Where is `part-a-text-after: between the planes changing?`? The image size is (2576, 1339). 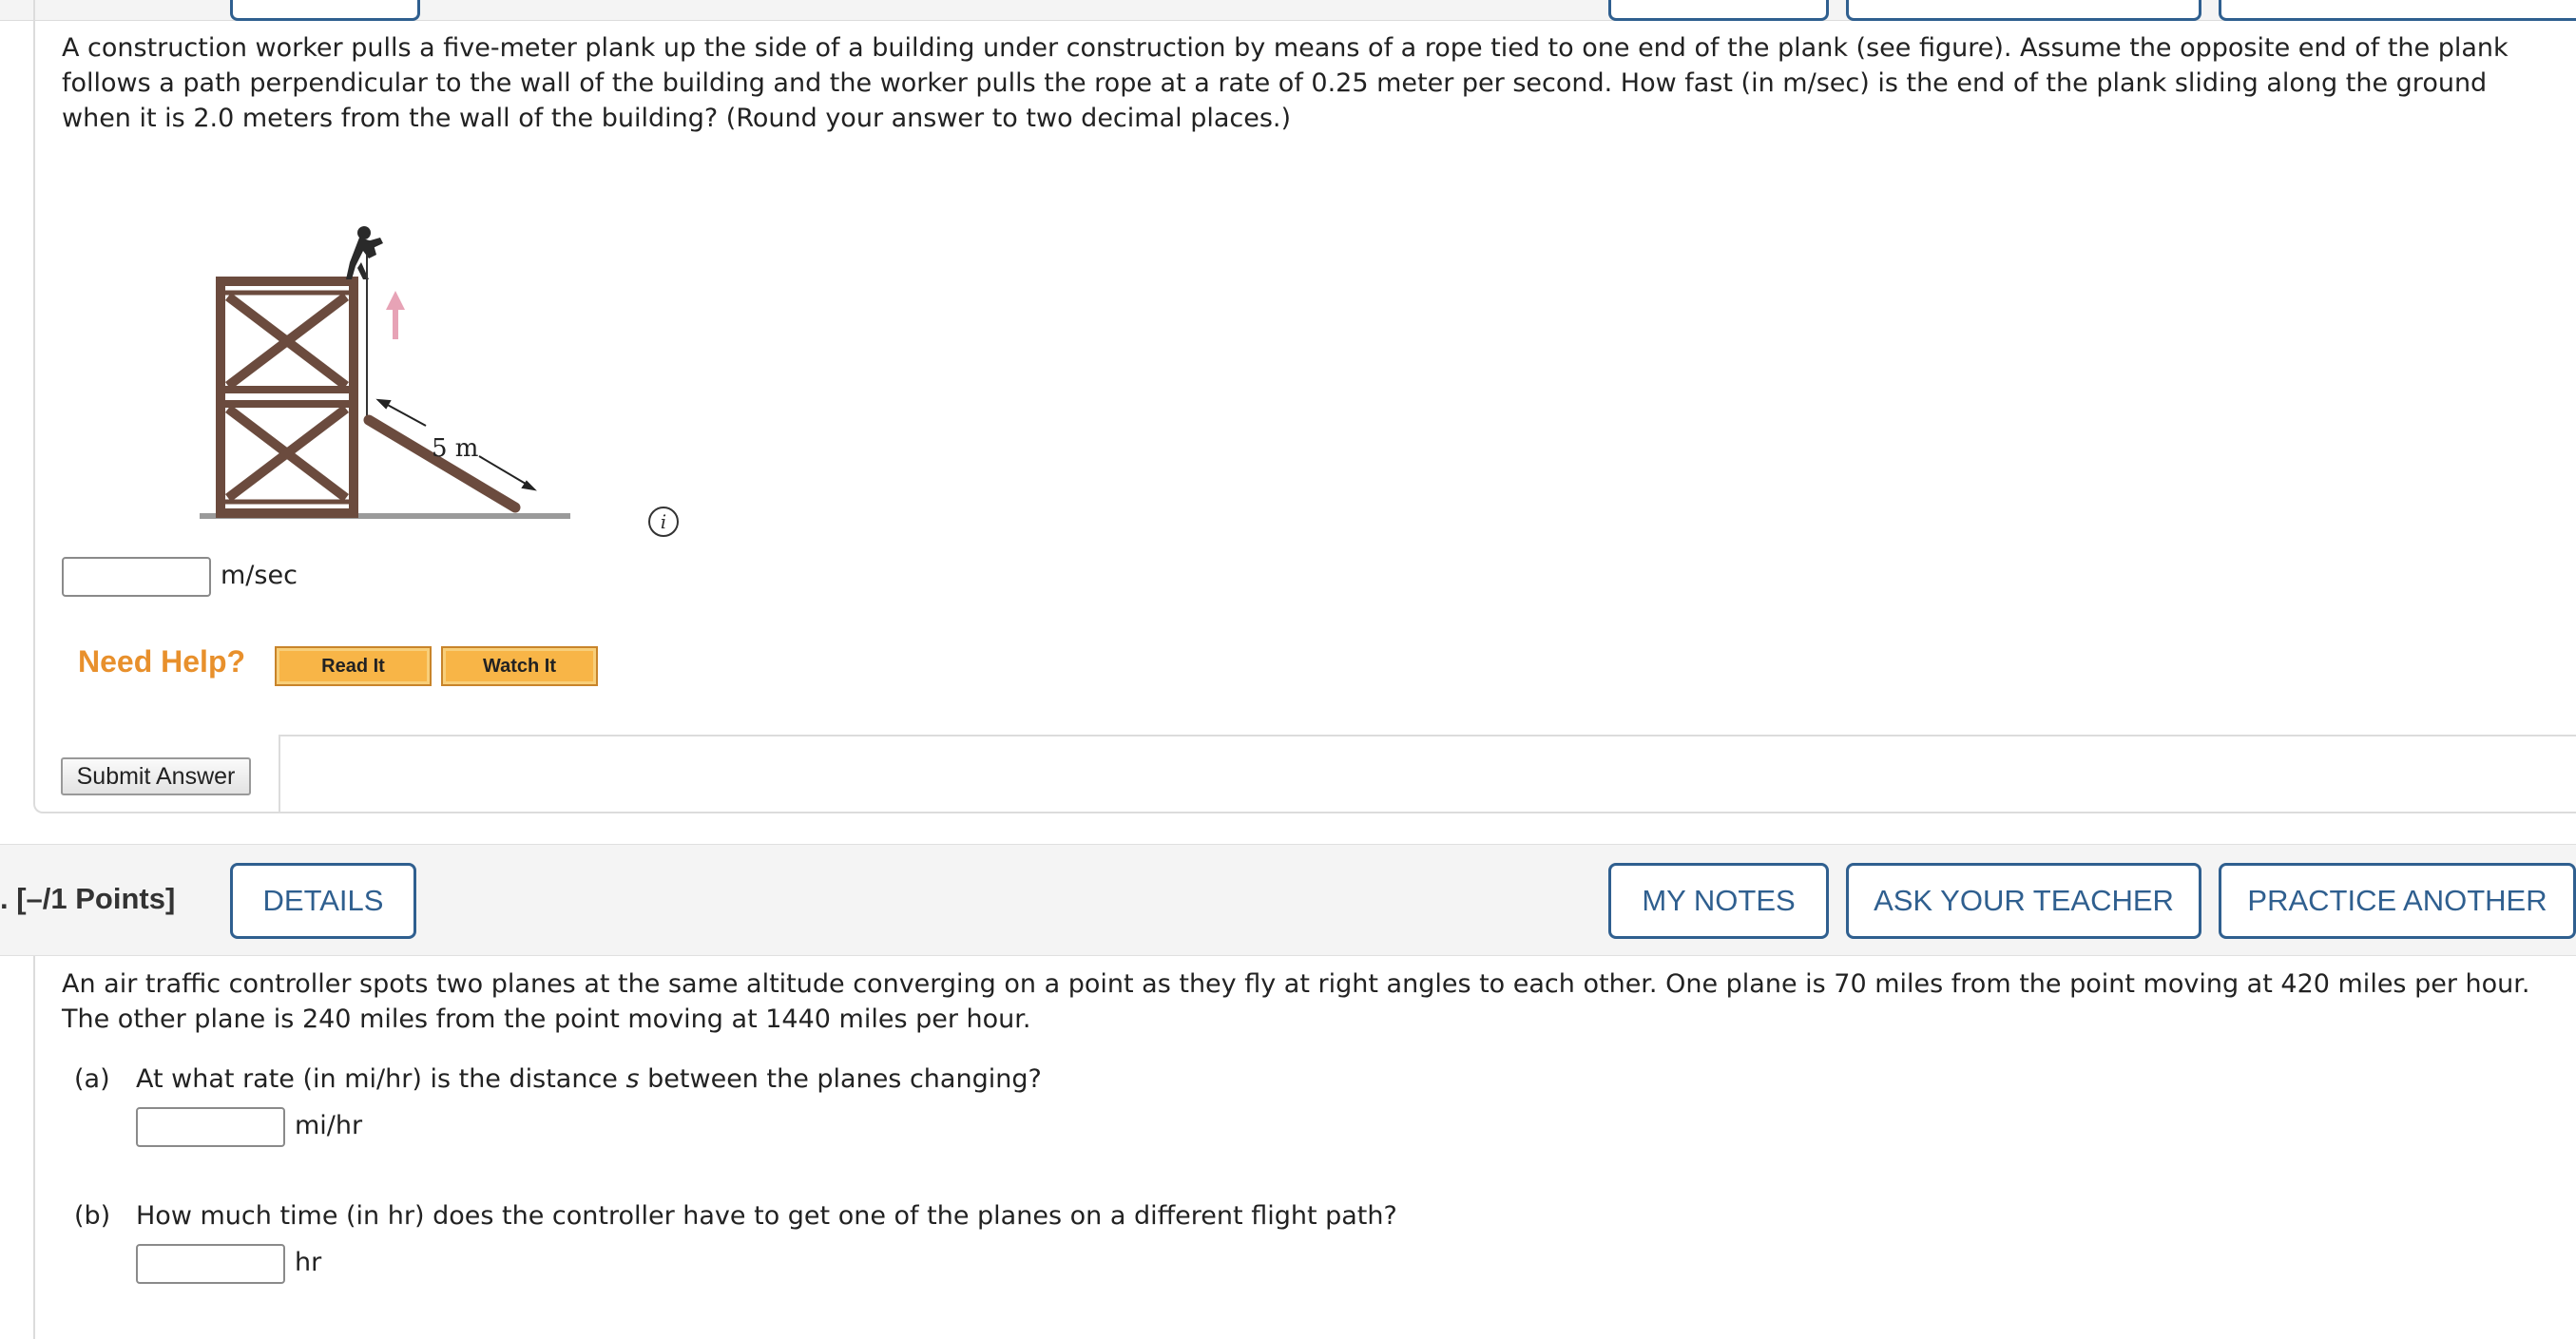 part-a-text-after: between the planes changing? is located at coordinates (840, 1079).